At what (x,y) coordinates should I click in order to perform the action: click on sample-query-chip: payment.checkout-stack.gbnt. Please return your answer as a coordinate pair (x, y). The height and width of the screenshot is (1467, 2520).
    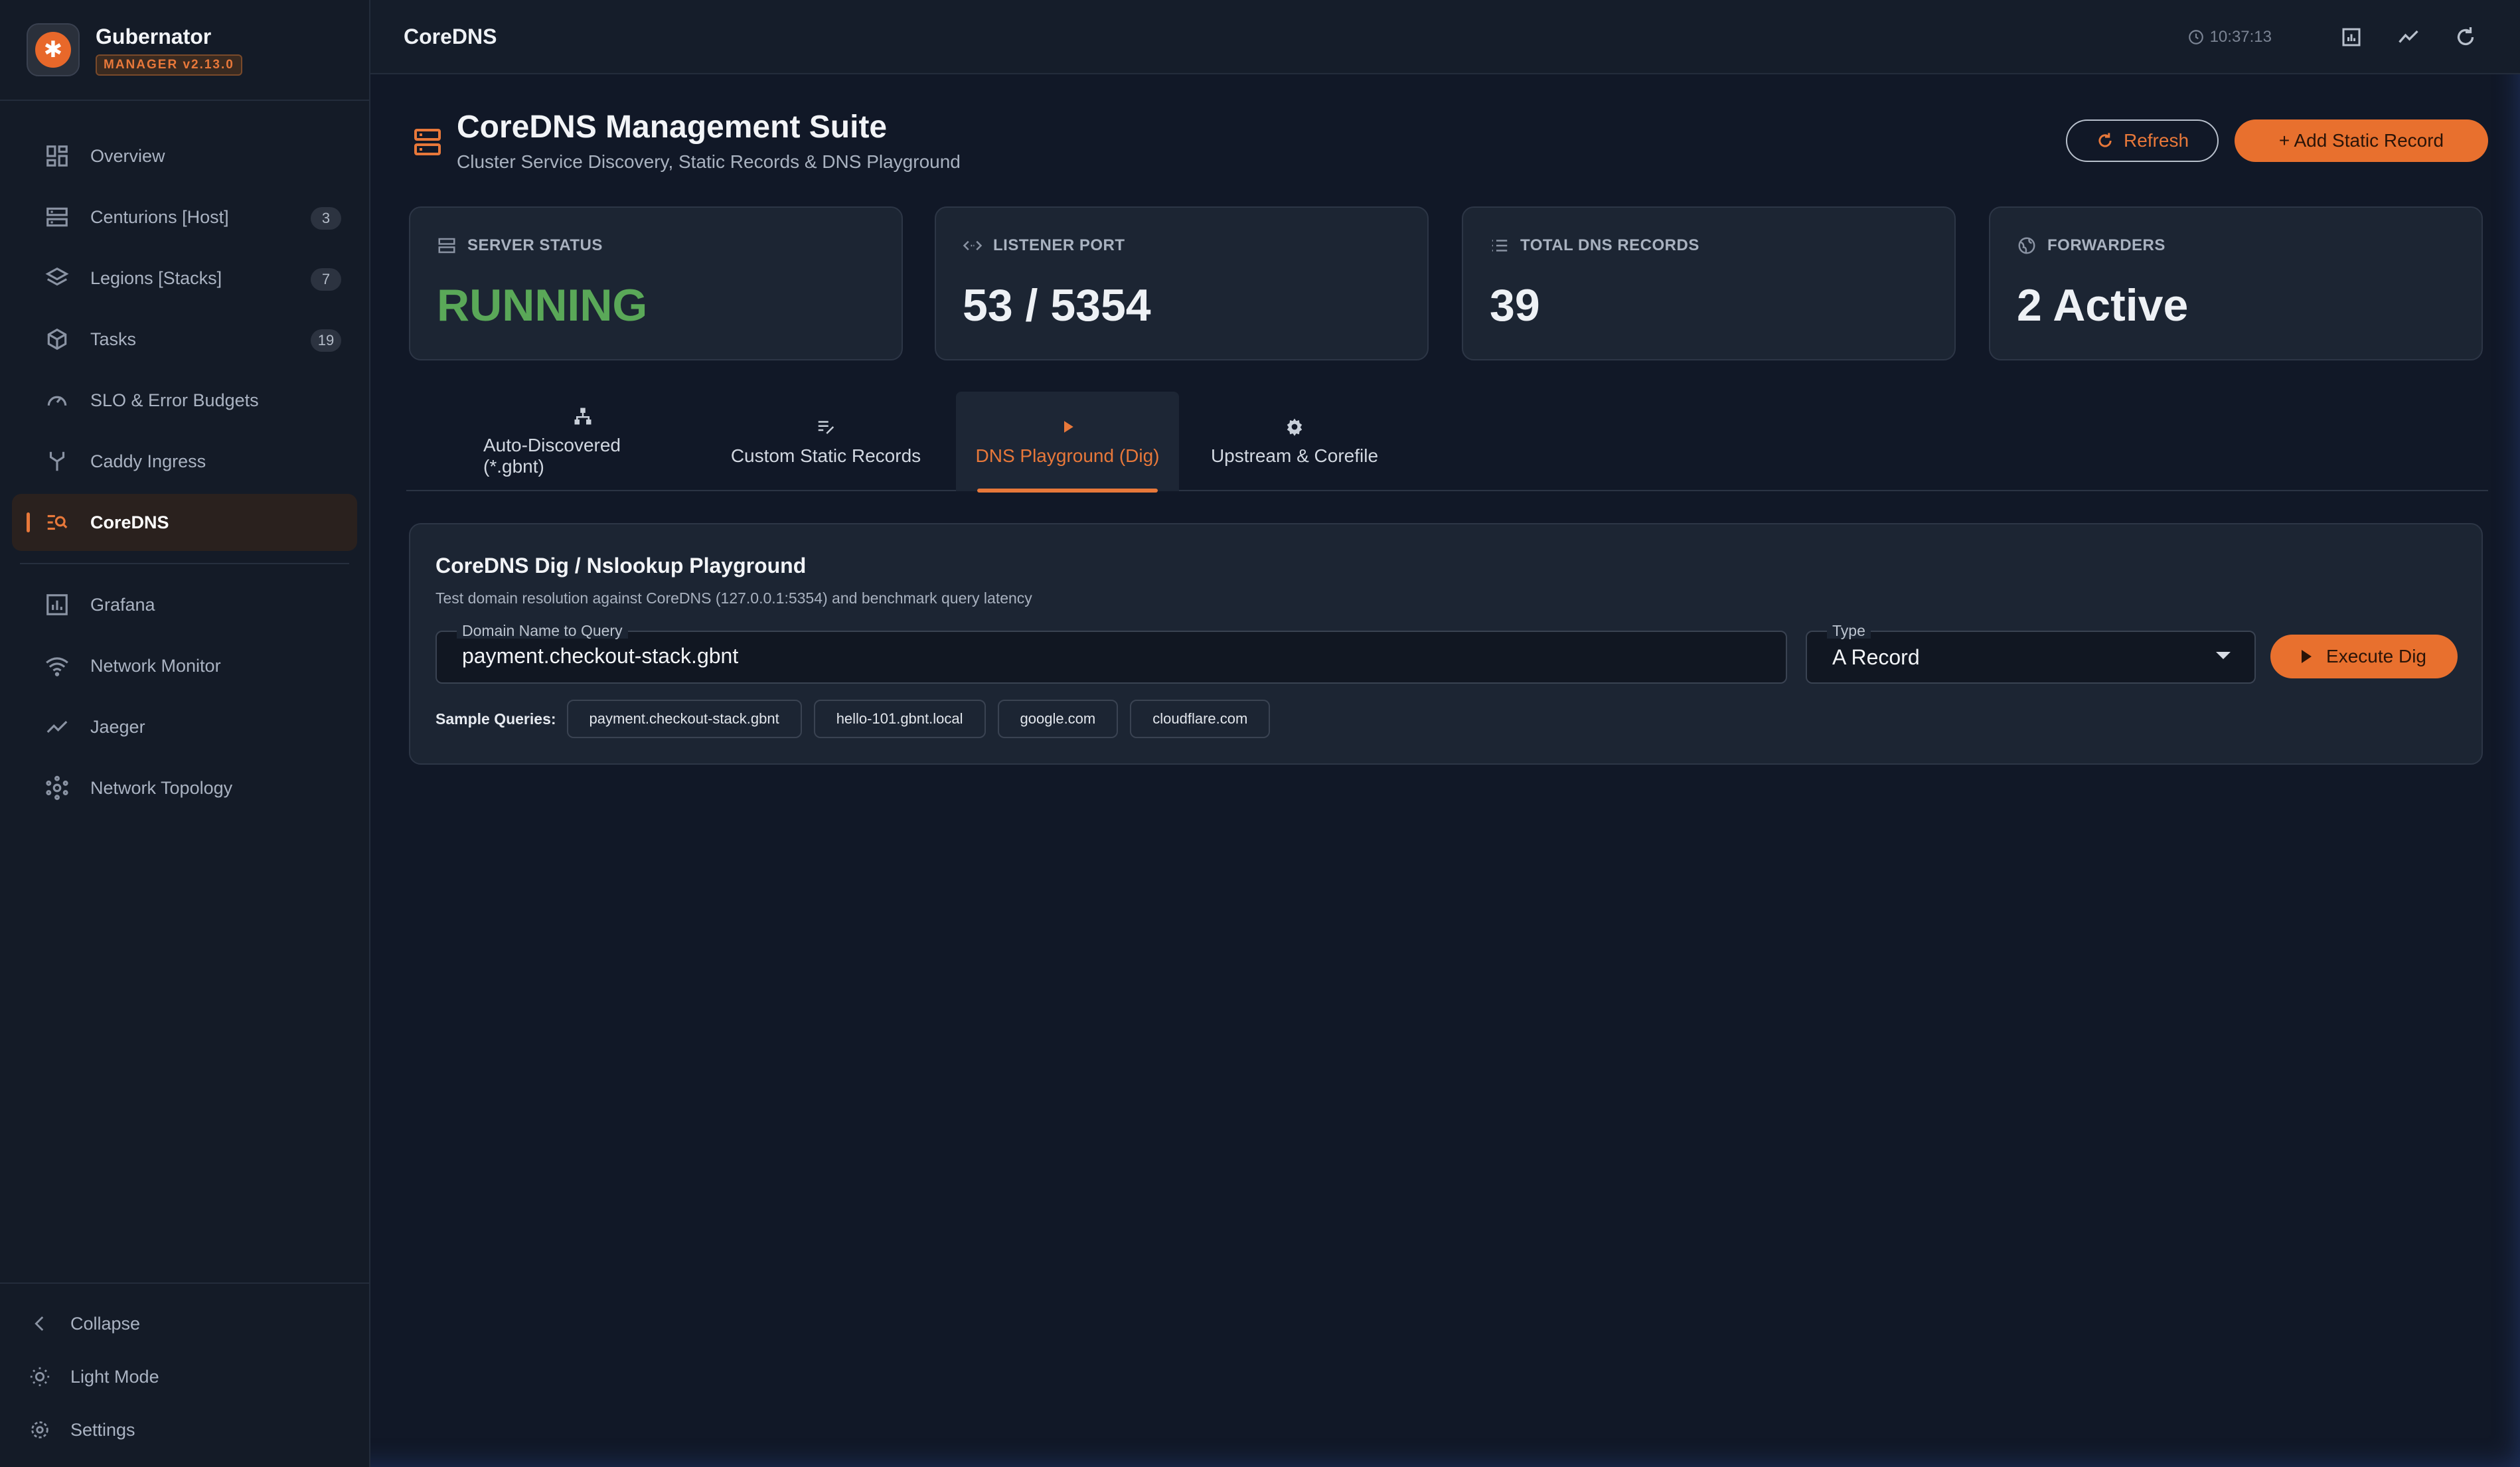
    Looking at the image, I should click on (684, 719).